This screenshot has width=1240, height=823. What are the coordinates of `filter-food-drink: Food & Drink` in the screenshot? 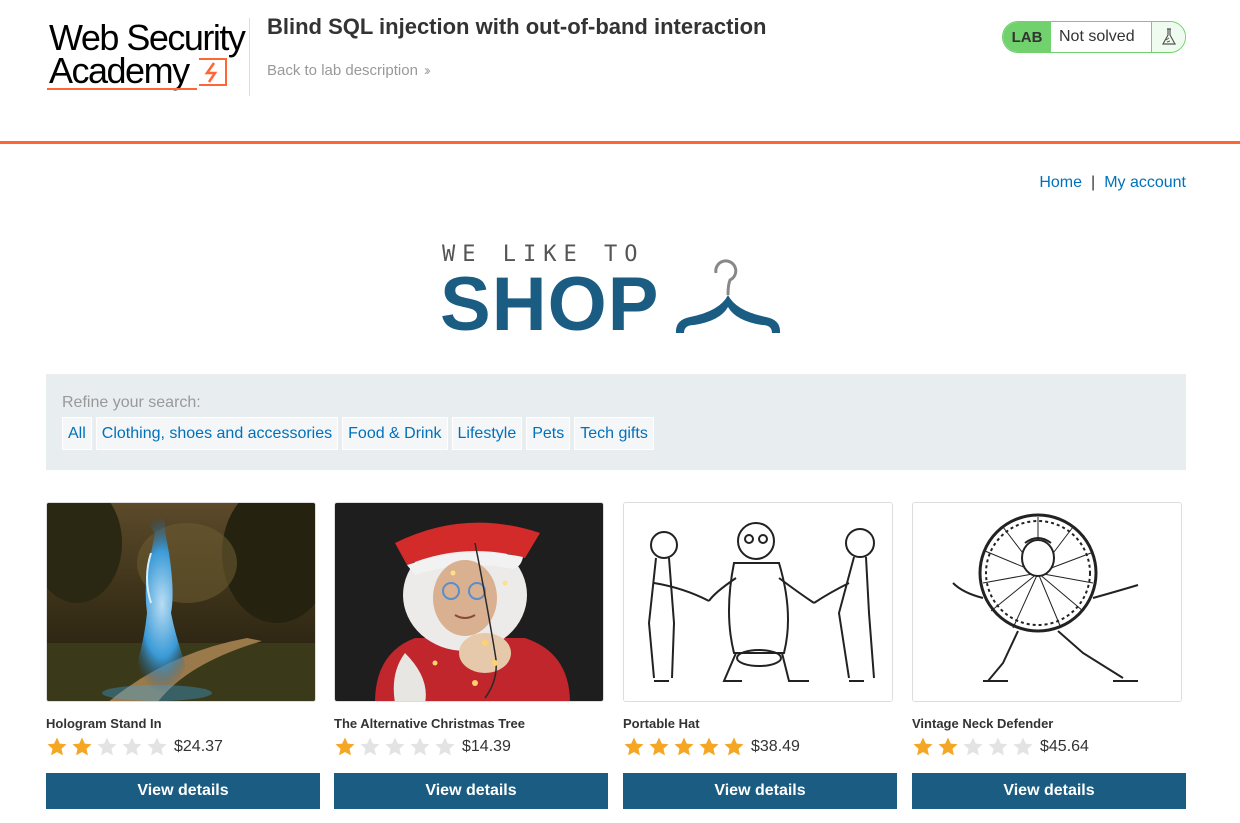 It's located at (395, 433).